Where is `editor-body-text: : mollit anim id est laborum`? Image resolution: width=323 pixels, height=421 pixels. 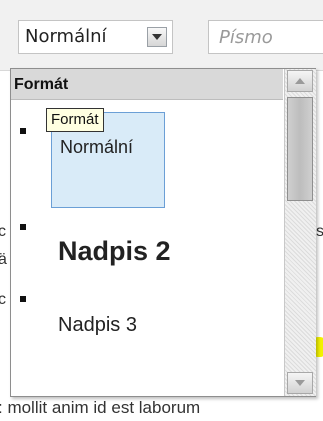
editor-body-text: : mollit anim id est laborum is located at coordinates (100, 407).